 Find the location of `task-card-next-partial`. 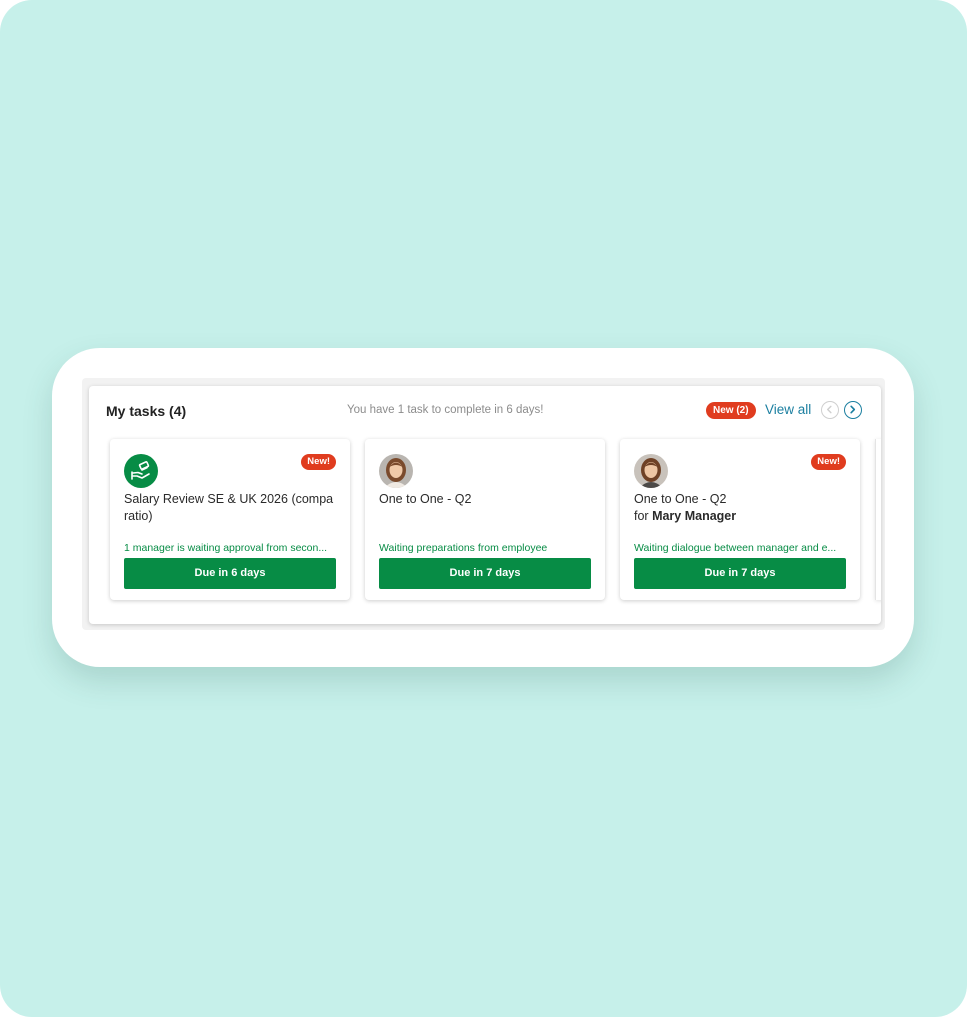

task-card-next-partial is located at coordinates (878, 519).